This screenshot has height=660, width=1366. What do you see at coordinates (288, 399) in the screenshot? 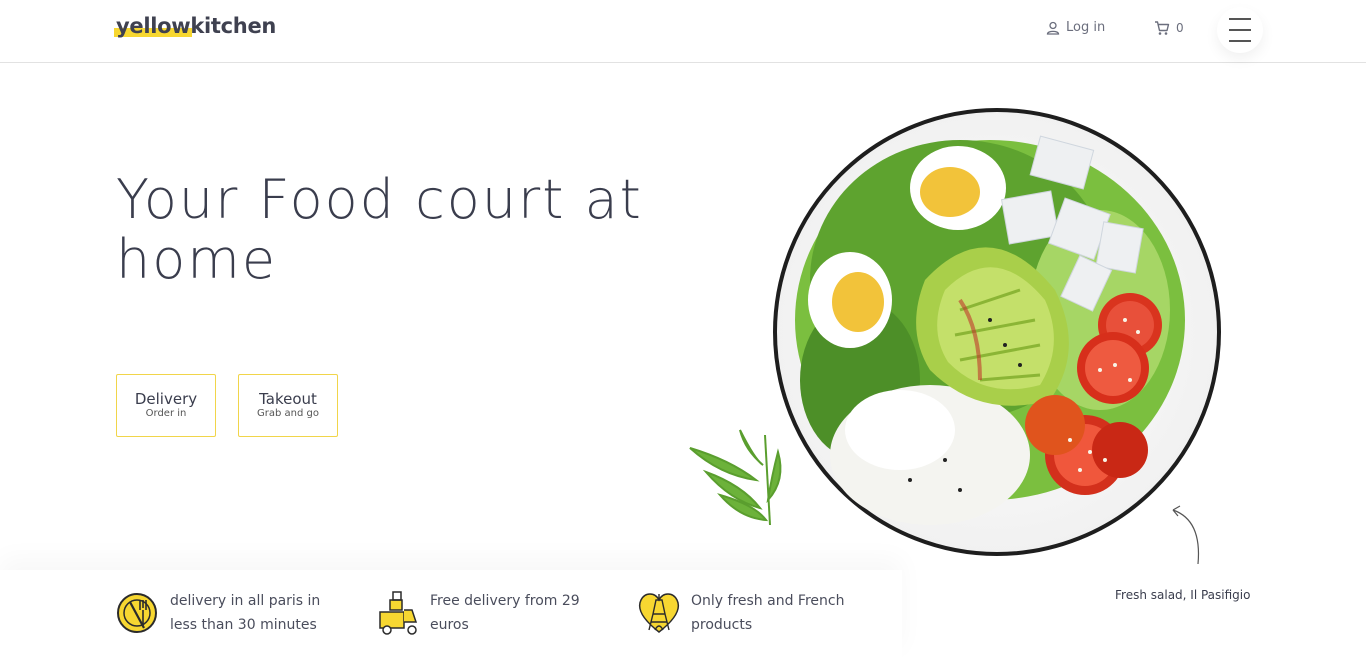
I see `takeout-button-title: Takeout` at bounding box center [288, 399].